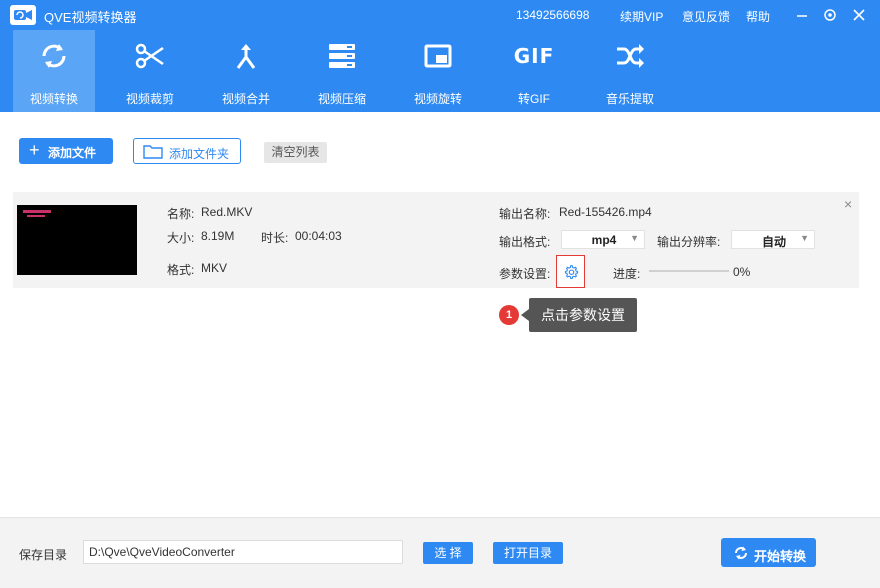 This screenshot has width=880, height=588. I want to click on progress-value: 0%, so click(742, 272).